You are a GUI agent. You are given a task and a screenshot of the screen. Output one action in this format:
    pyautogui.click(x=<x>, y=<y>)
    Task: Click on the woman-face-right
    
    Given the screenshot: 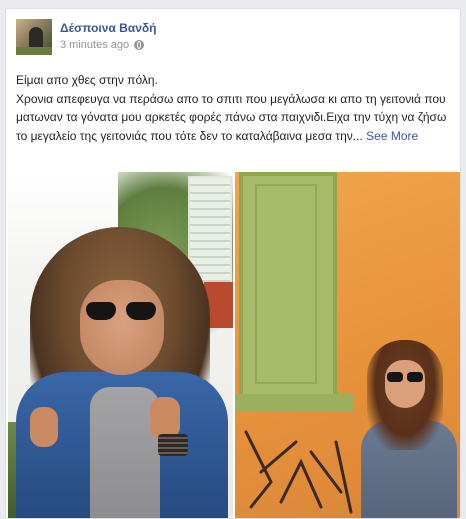 What is the action you would take?
    pyautogui.click(x=405, y=384)
    